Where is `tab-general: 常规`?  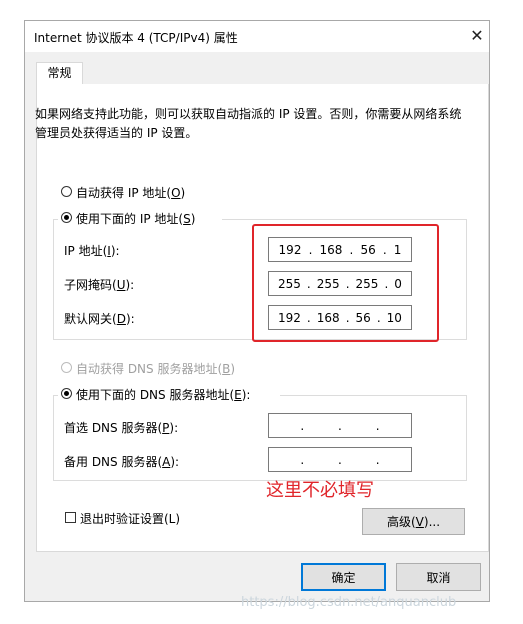 tab-general: 常规 is located at coordinates (59, 73).